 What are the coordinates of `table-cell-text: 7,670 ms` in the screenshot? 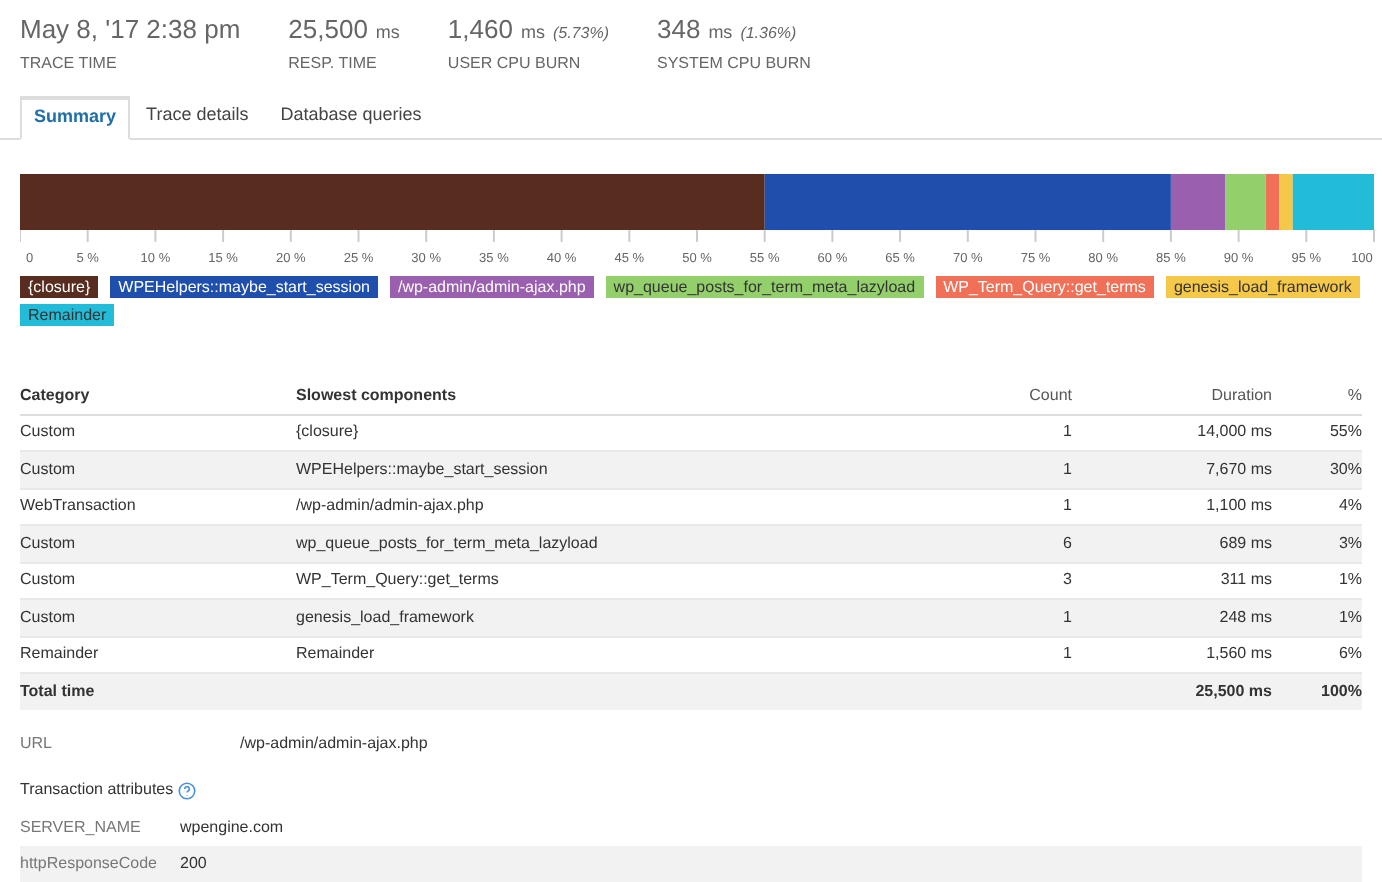 It's located at (1238, 469).